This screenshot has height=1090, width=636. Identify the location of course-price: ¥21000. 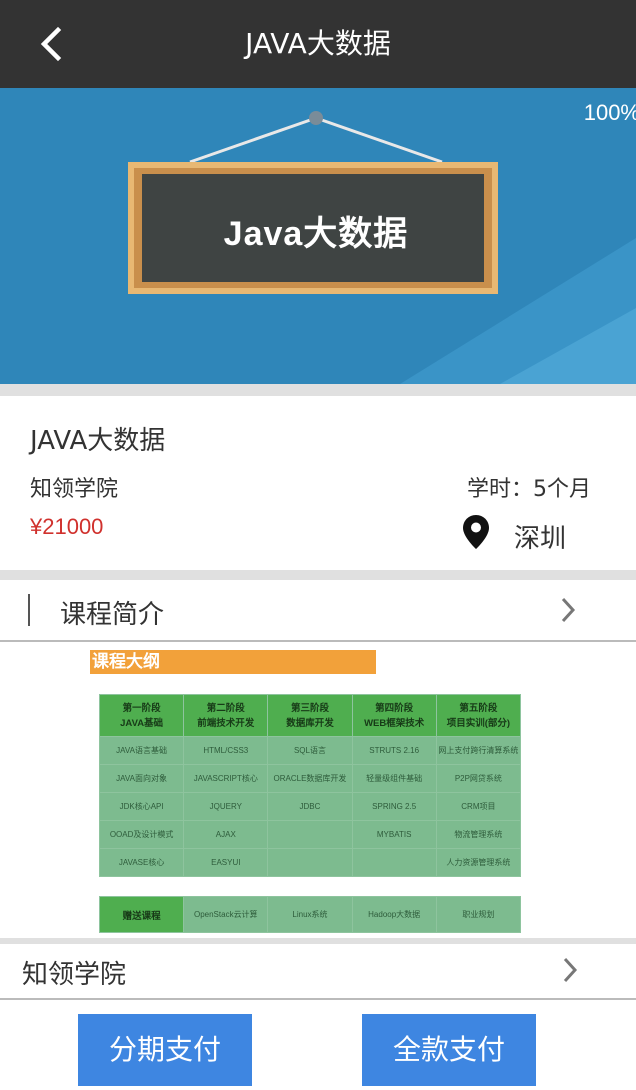
(67, 526).